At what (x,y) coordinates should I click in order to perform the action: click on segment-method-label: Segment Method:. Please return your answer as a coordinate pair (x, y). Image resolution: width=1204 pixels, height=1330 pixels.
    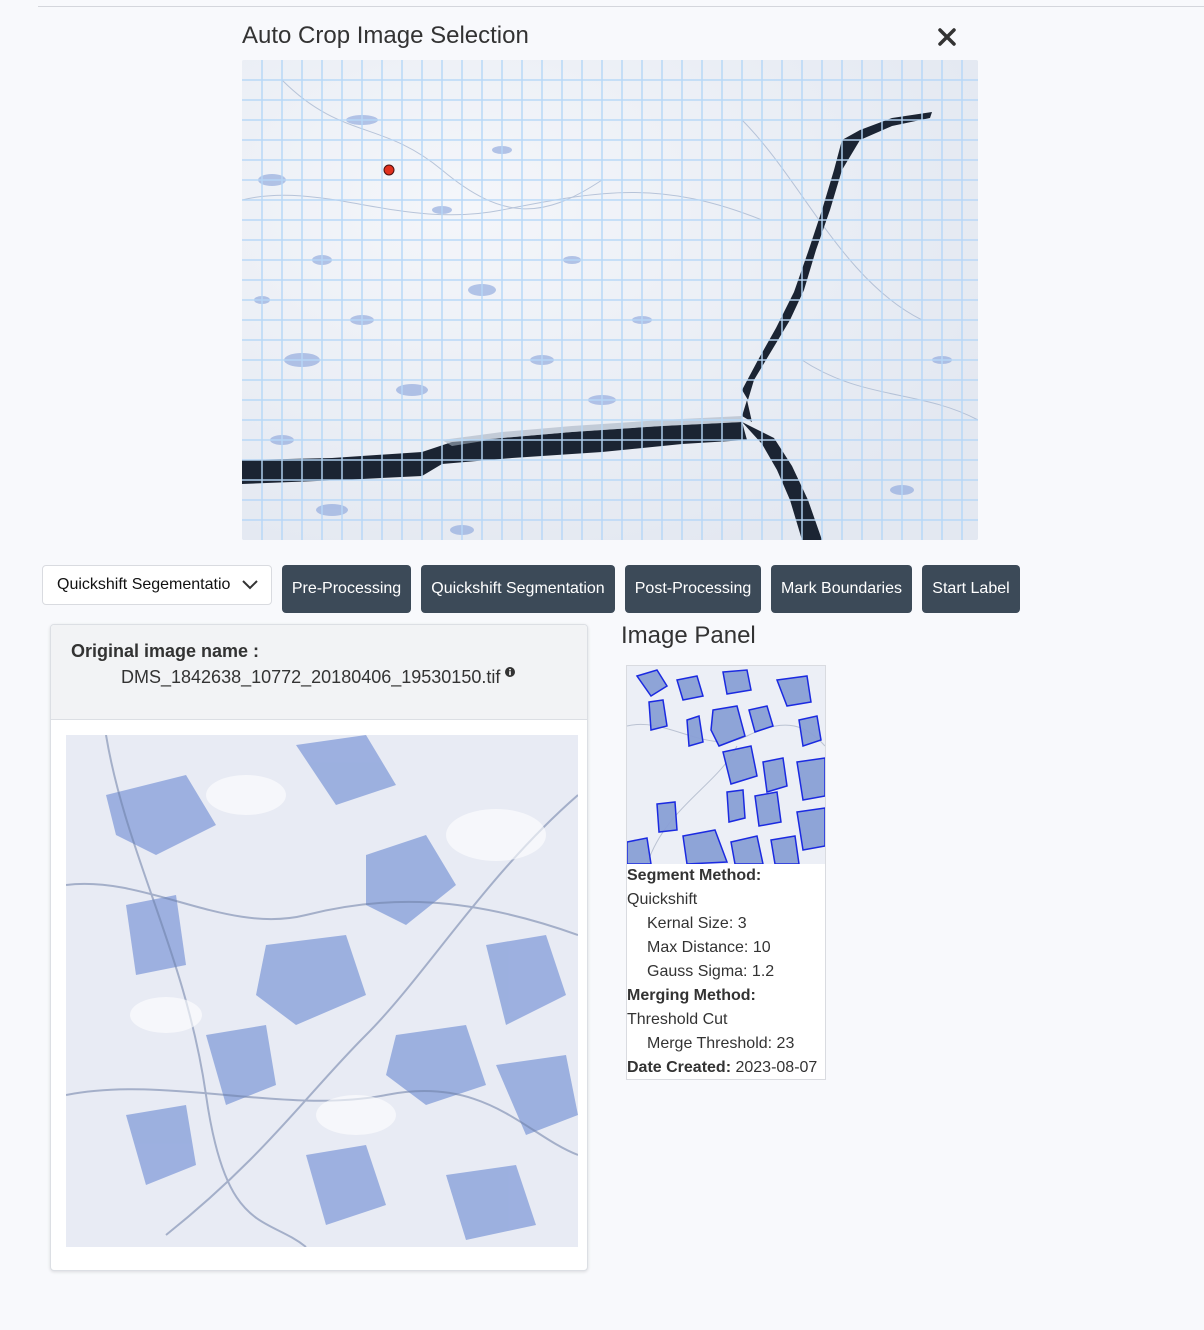
    Looking at the image, I should click on (694, 875).